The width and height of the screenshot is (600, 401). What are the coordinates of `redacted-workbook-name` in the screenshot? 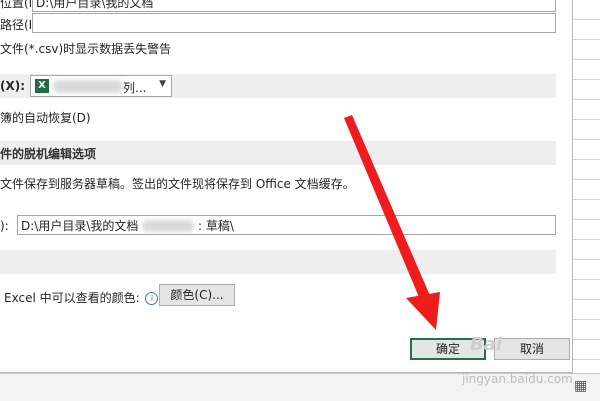 It's located at (88, 86).